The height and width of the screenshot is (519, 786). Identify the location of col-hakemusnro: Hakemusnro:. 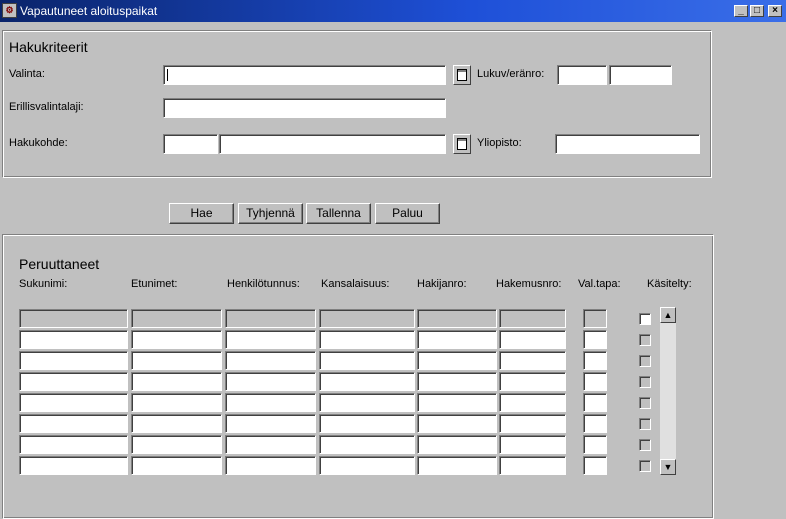
(529, 284).